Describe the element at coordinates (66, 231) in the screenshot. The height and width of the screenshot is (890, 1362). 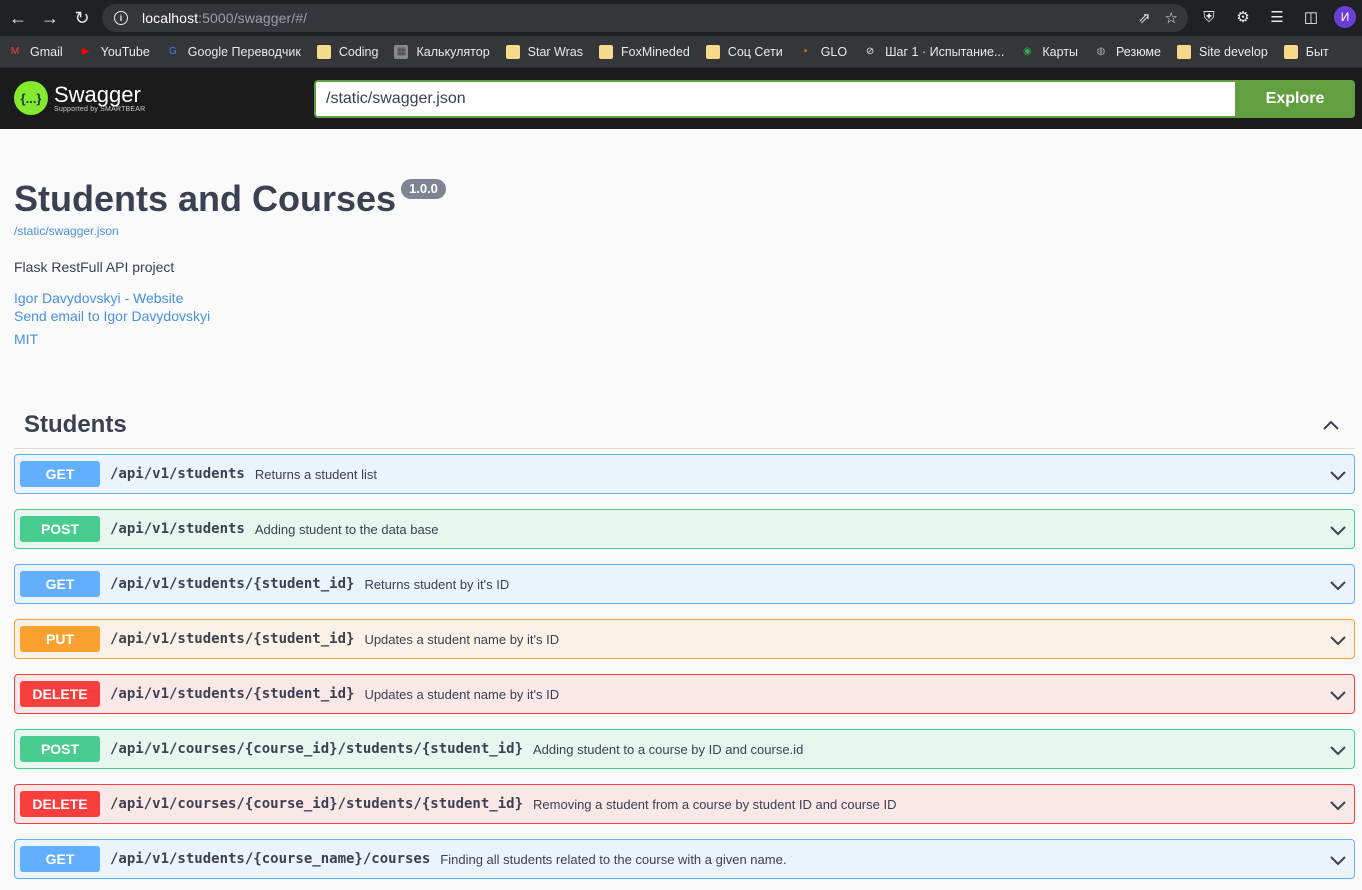
I see `spec-url-link: /static/swagger.json` at that location.